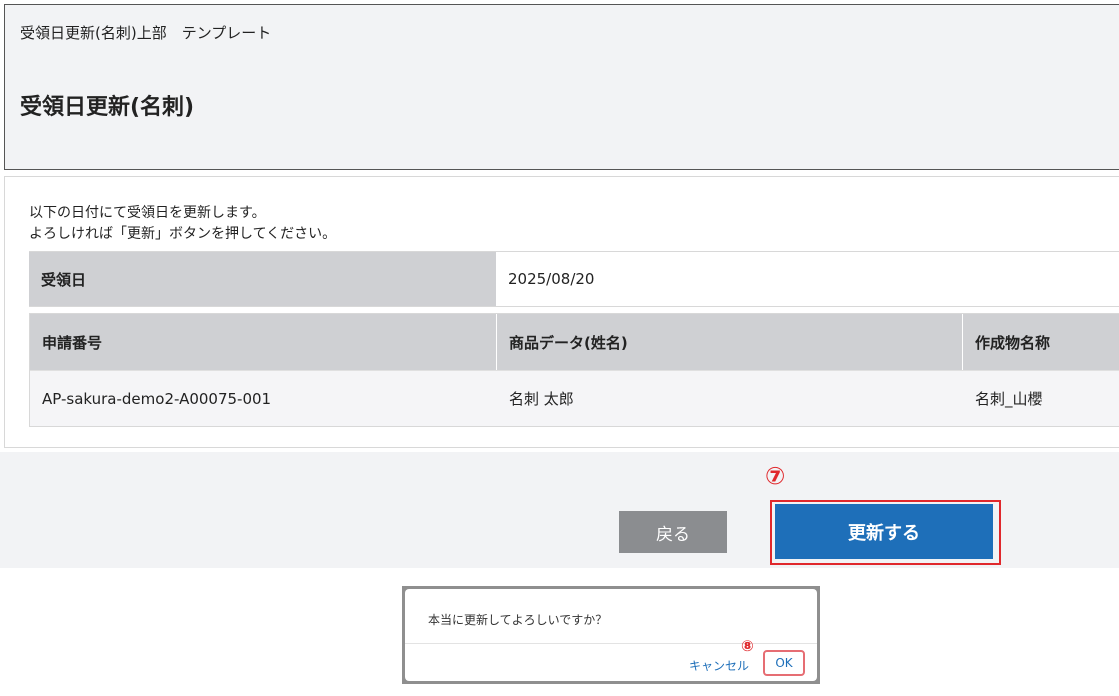  Describe the element at coordinates (730, 342) in the screenshot. I see `header-product-data: 商品データ(姓名)` at that location.